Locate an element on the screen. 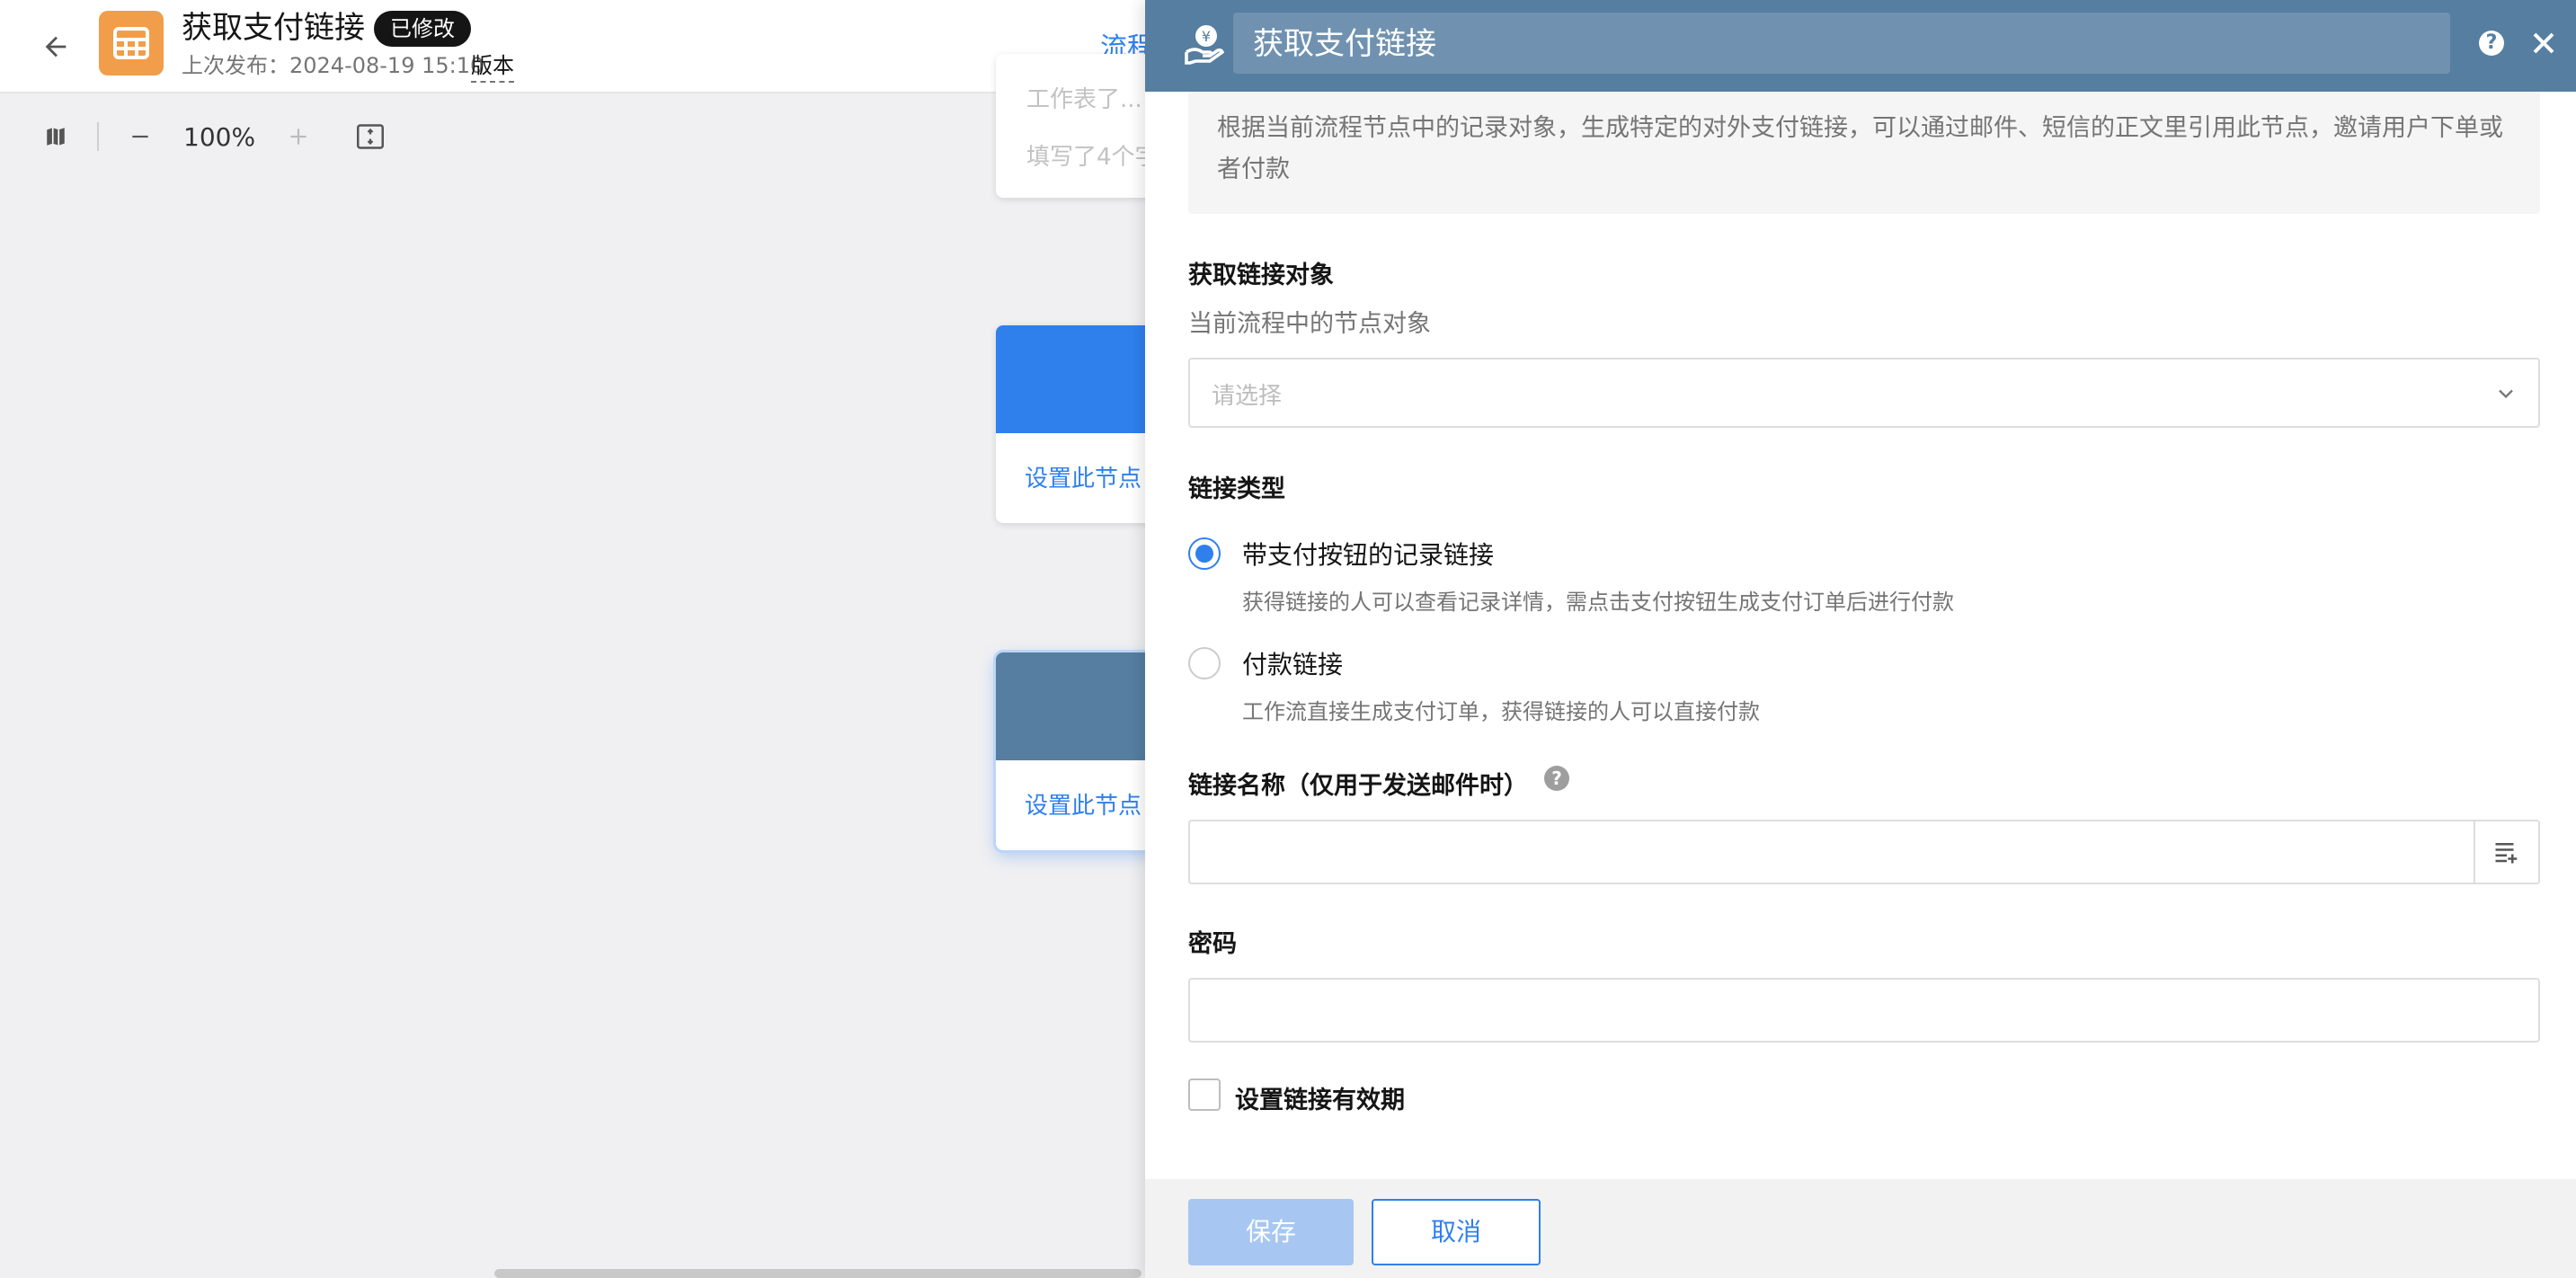  panel-title: 获取支付链接 is located at coordinates (1344, 44).